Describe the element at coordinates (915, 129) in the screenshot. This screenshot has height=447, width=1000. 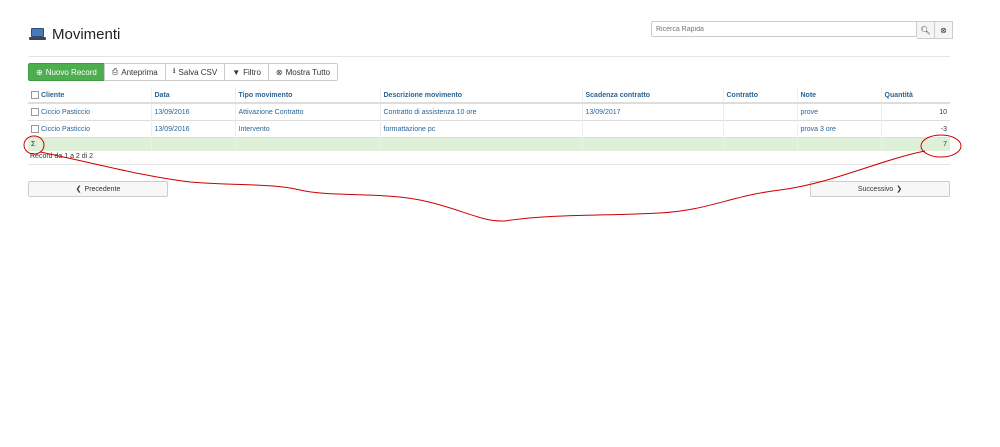
I see `cell-quantita: -3` at that location.